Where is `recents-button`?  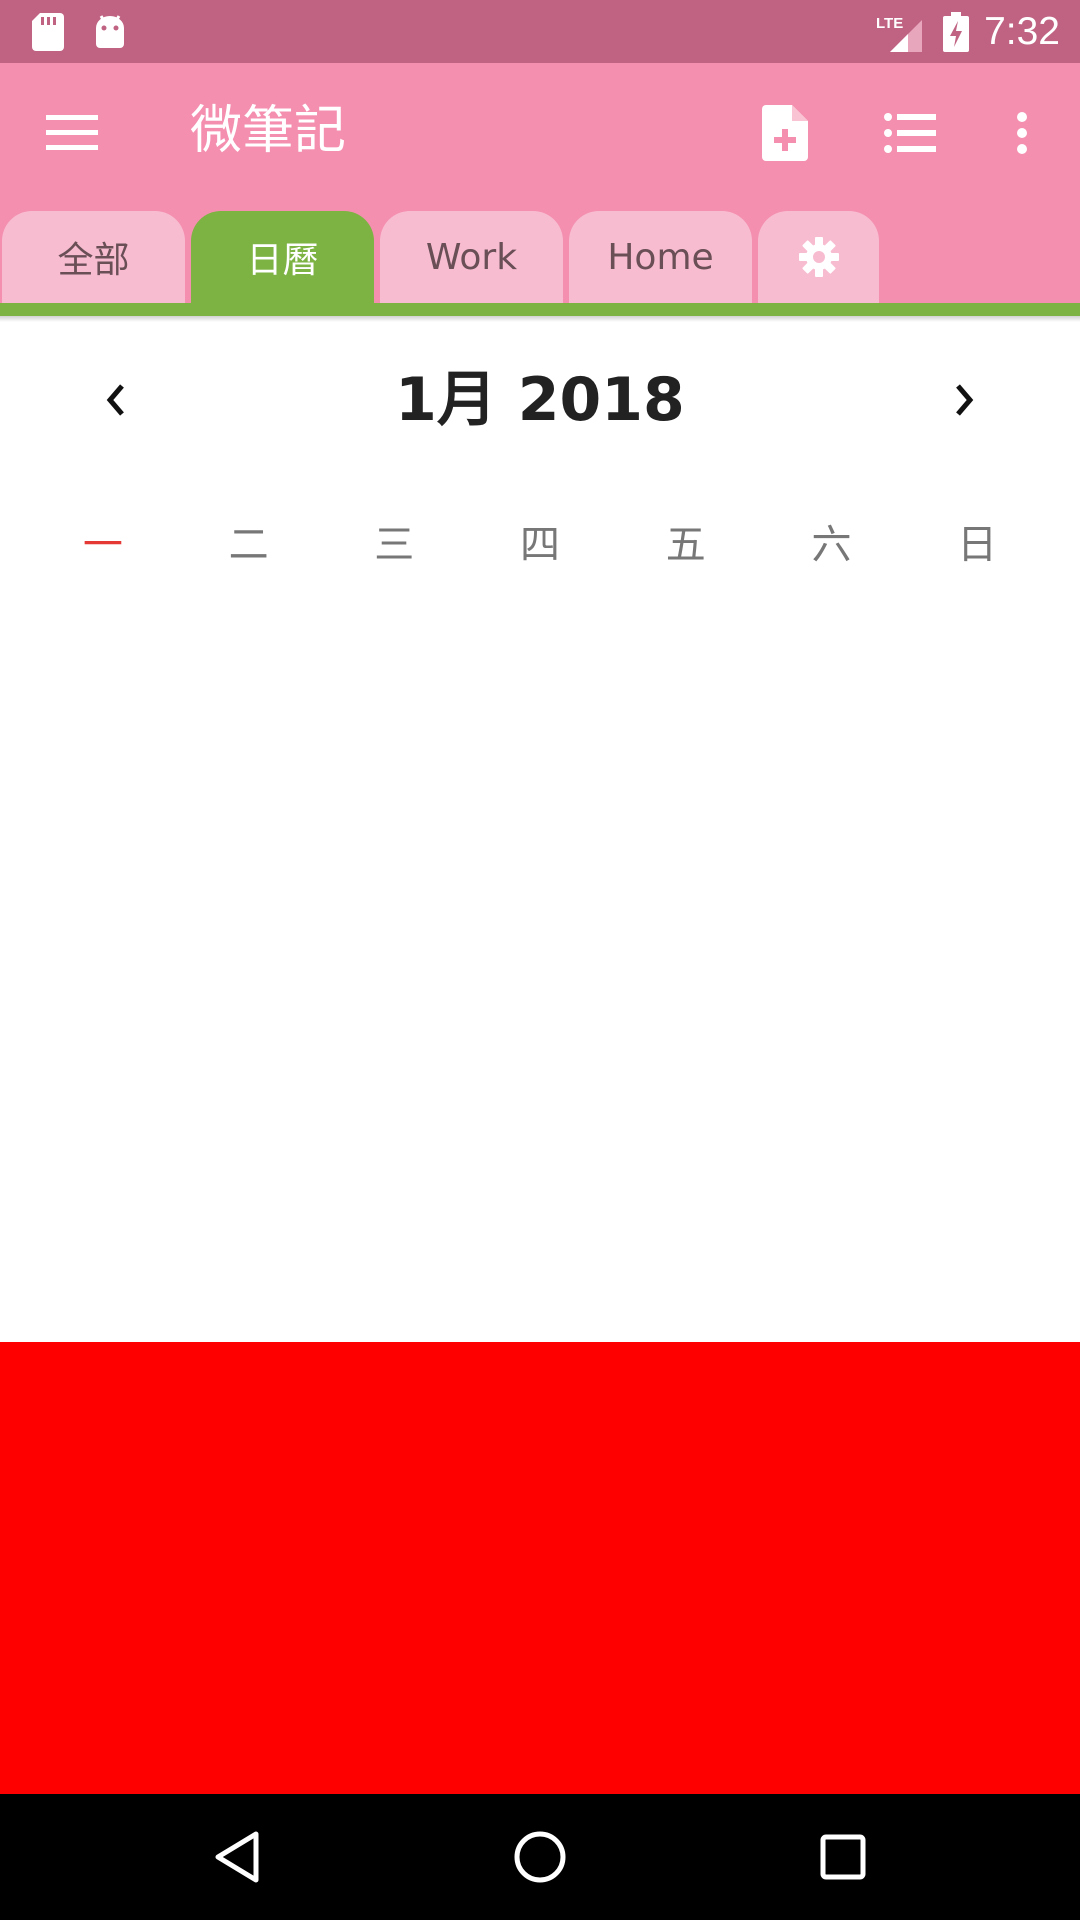 recents-button is located at coordinates (843, 1857).